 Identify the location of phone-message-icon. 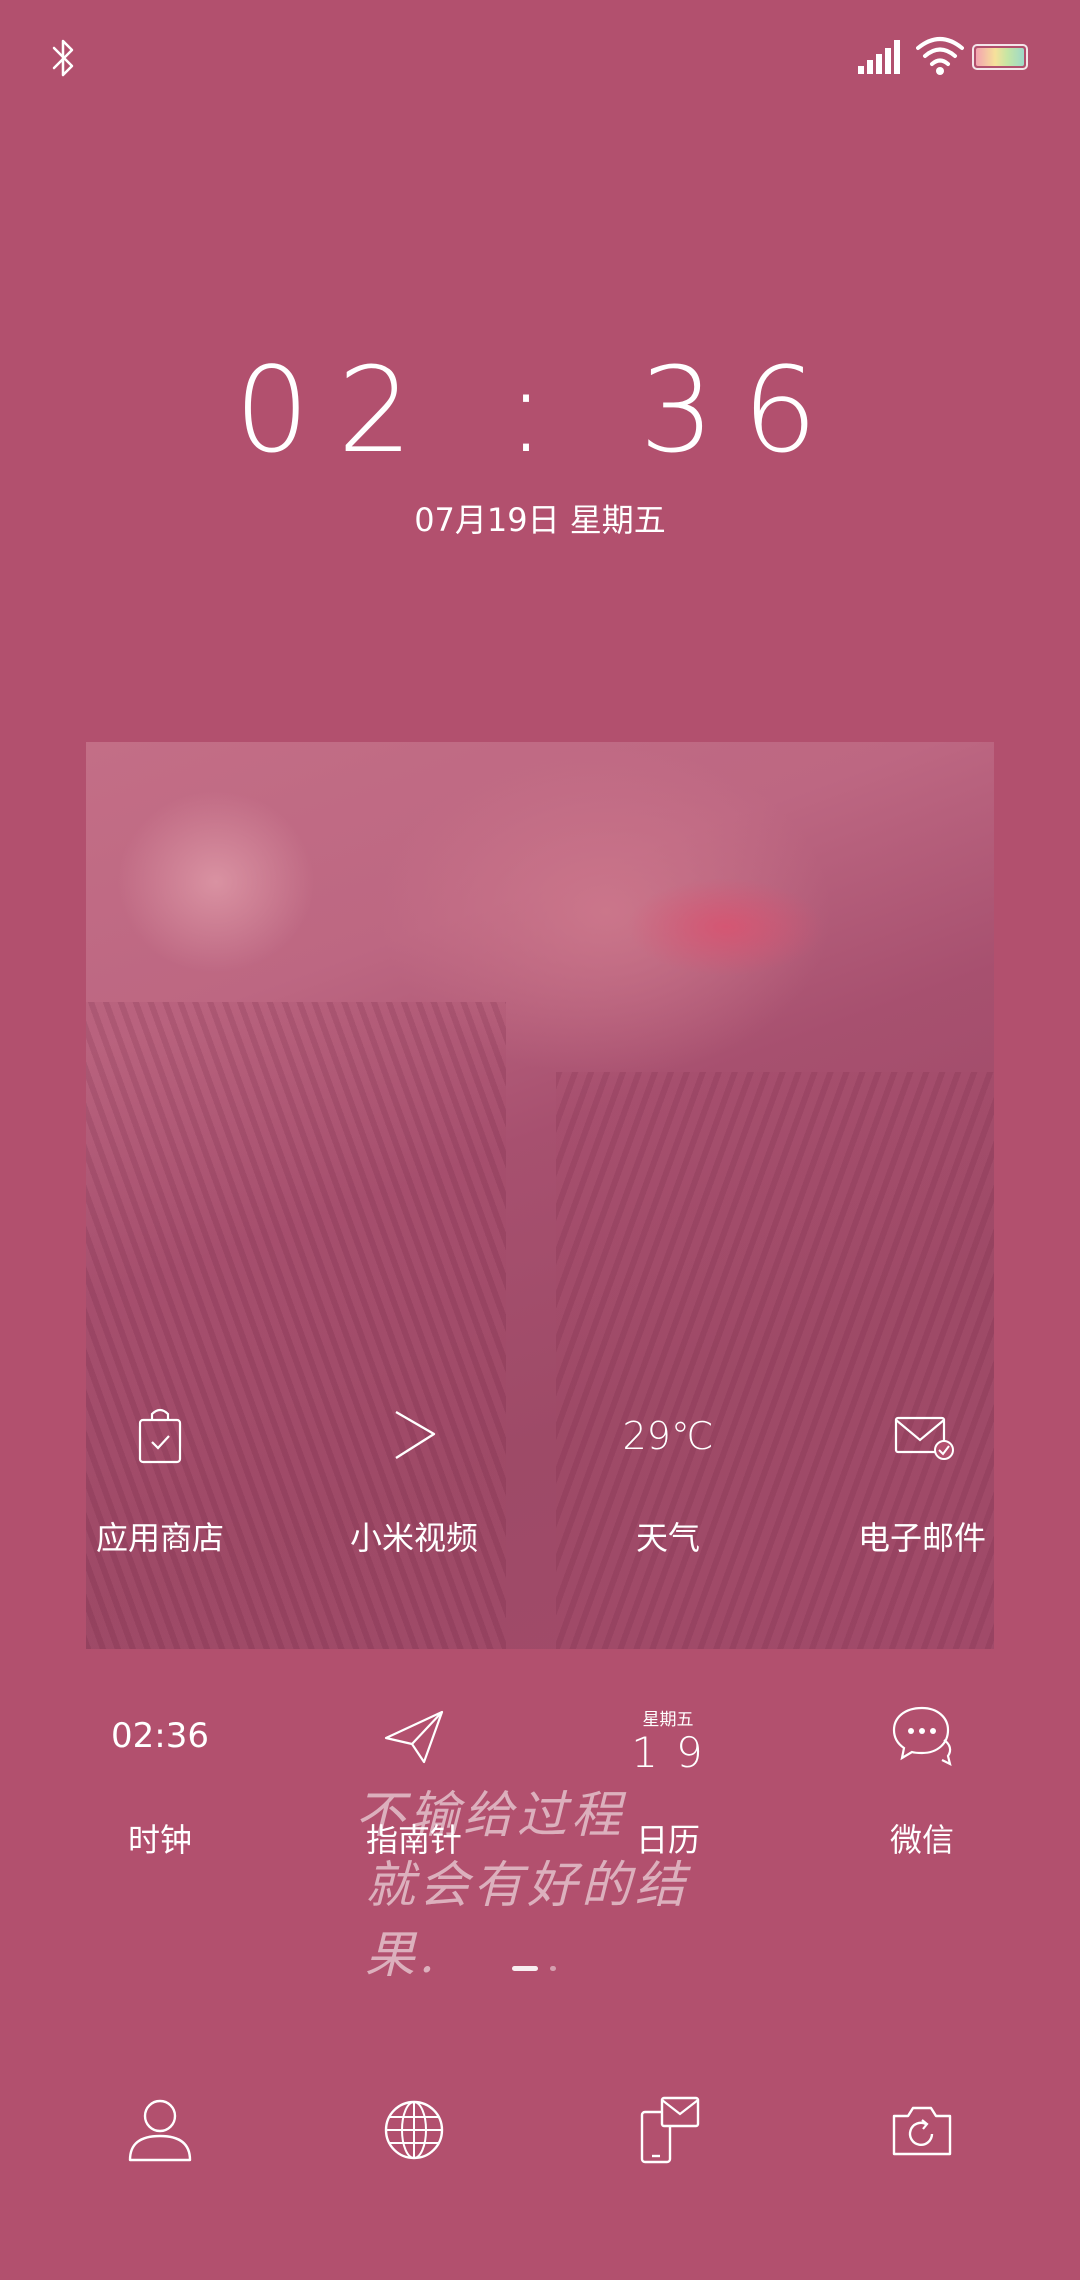
(670, 2130).